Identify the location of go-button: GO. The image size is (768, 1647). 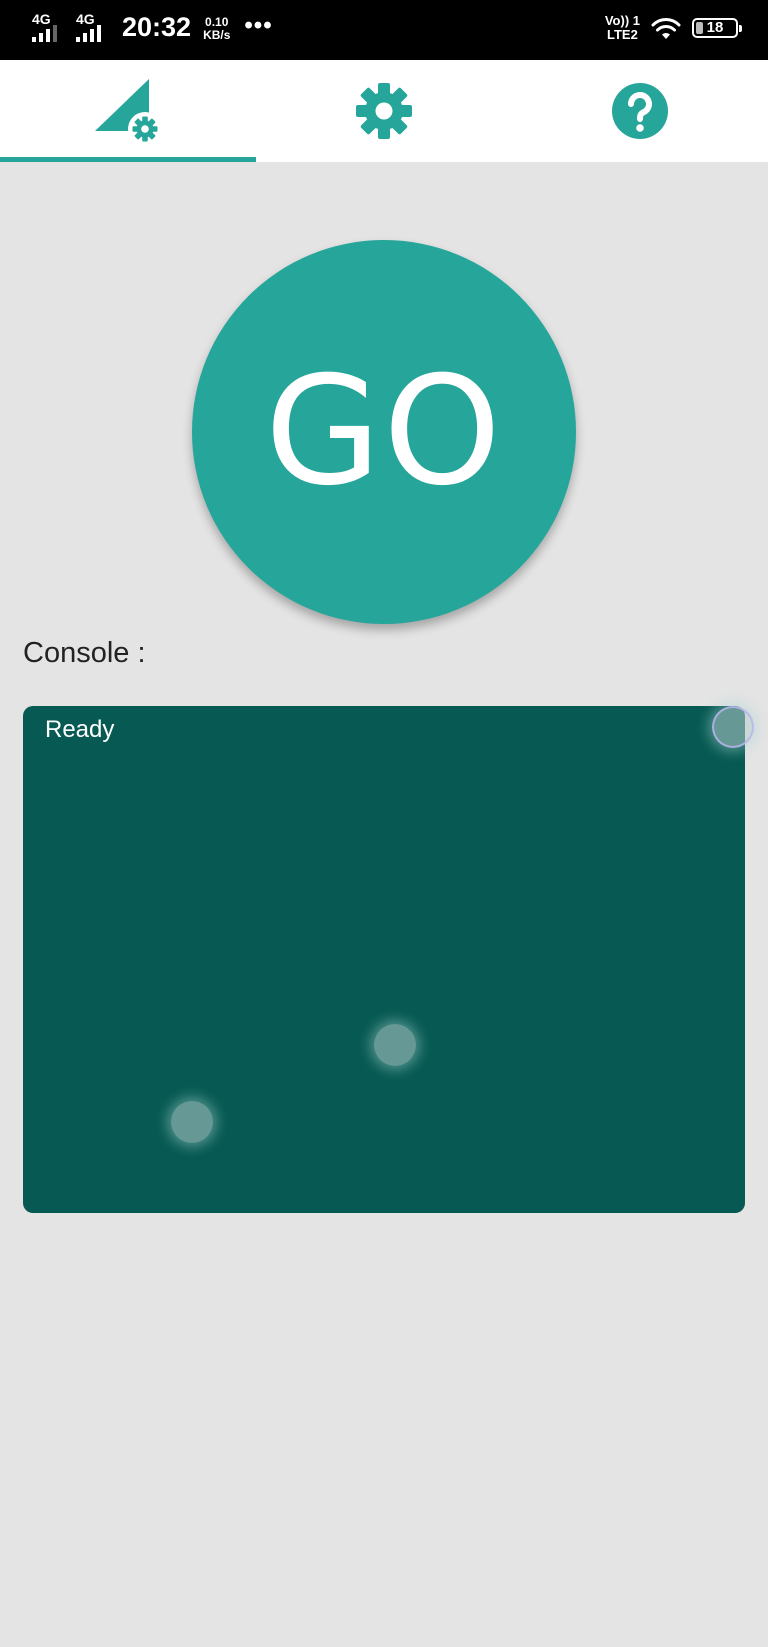
(384, 432).